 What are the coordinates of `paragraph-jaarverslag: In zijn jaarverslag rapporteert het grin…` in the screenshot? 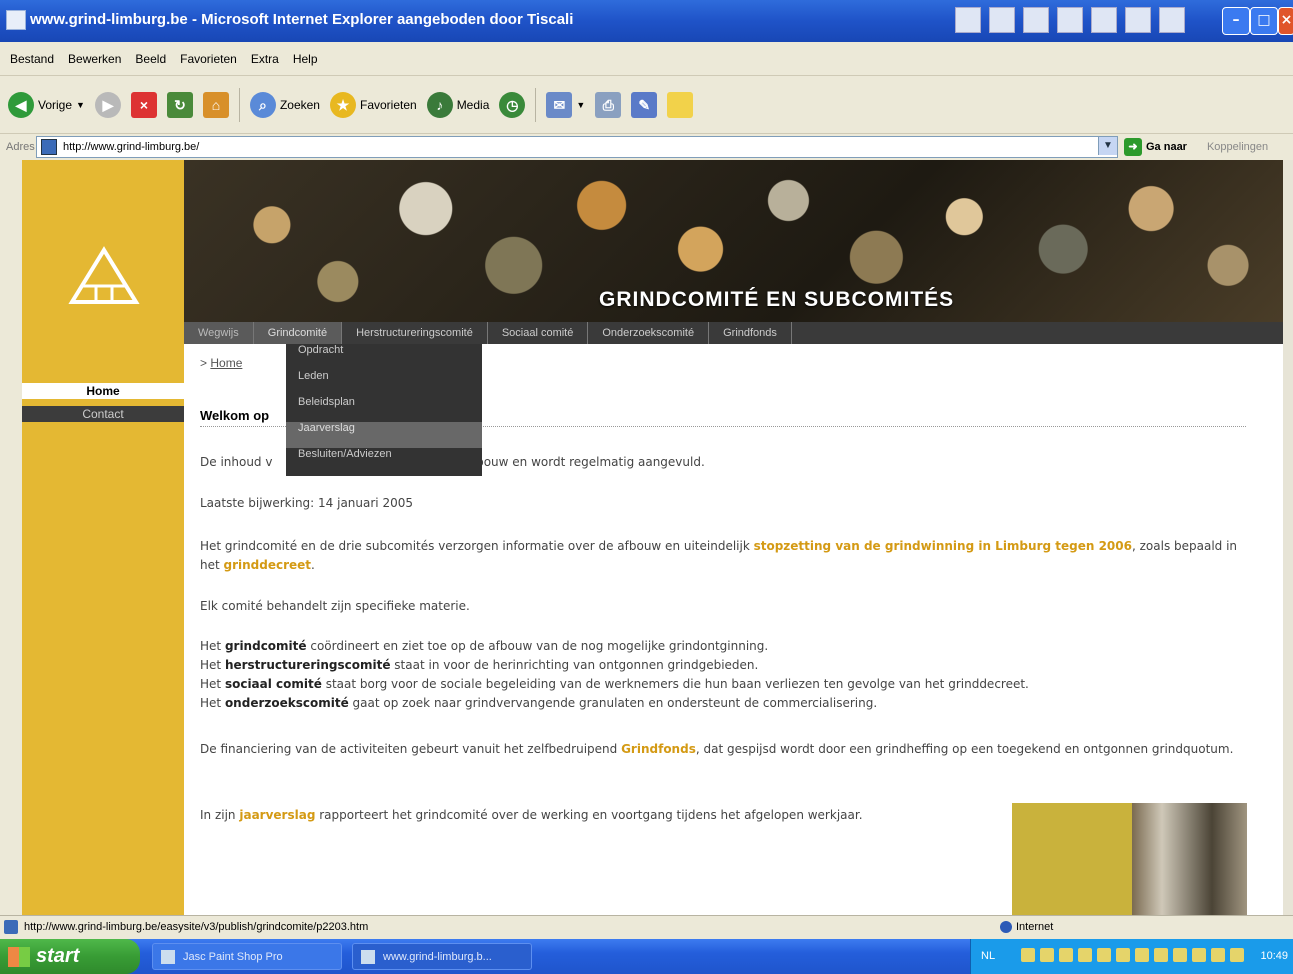 It's located at (570, 815).